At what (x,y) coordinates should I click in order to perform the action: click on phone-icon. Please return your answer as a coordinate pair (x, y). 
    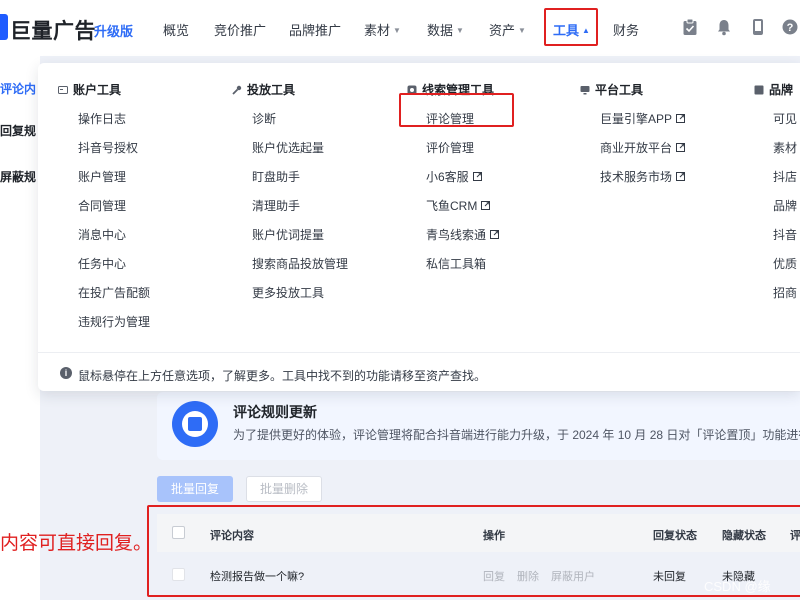
    Looking at the image, I should click on (758, 27).